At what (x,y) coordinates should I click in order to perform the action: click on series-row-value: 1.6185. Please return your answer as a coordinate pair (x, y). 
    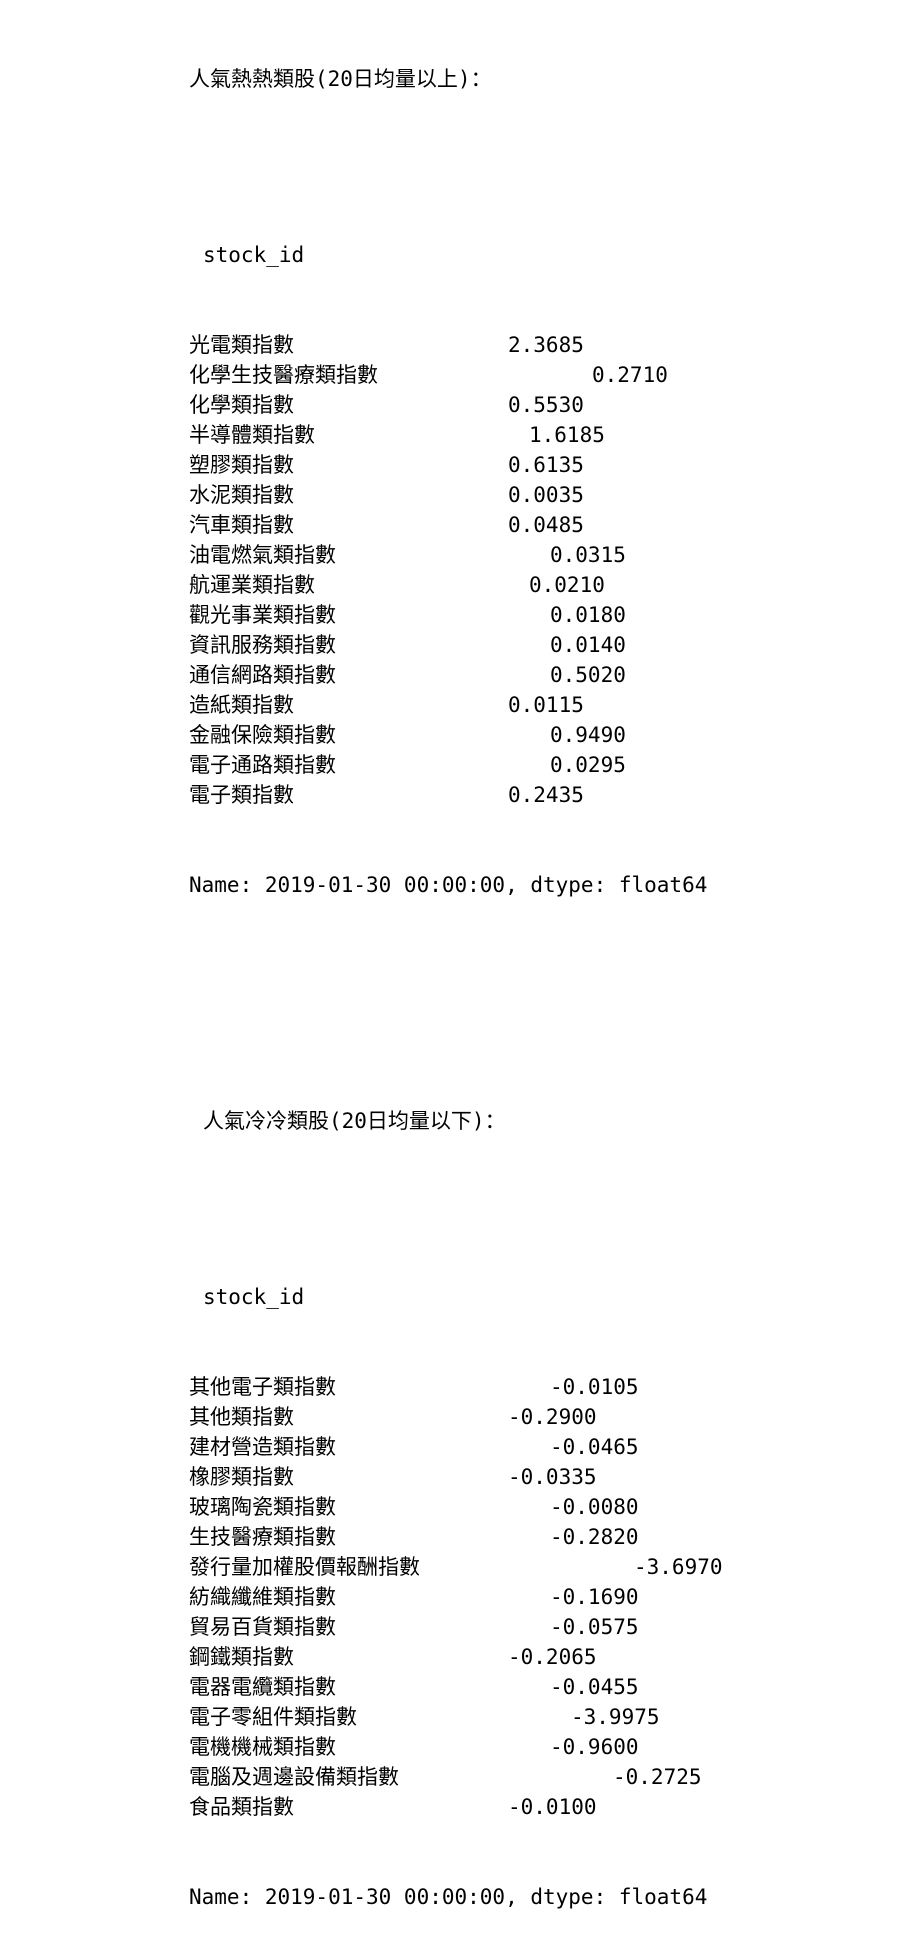
    Looking at the image, I should click on (567, 435).